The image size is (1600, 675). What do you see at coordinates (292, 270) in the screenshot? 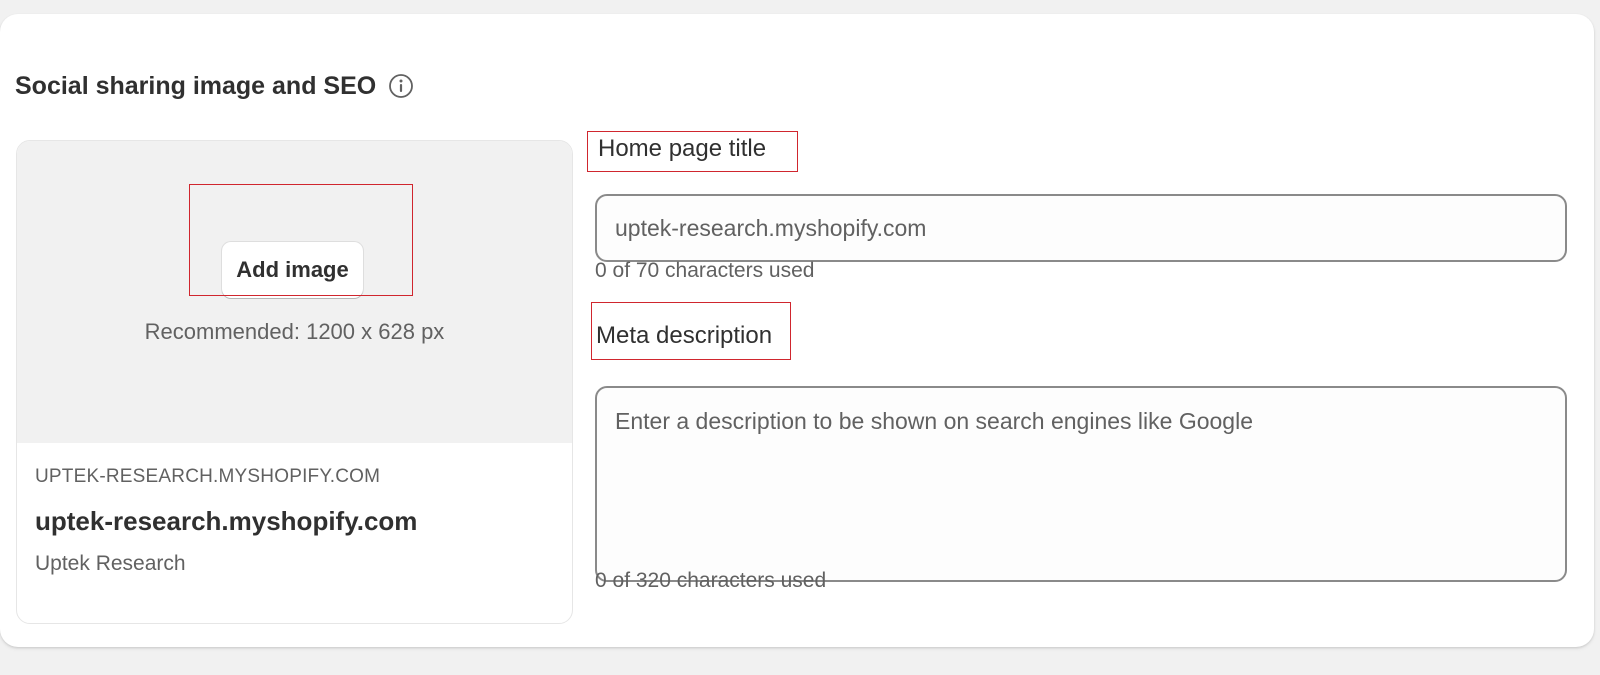
I see `add-image-button: Add image` at bounding box center [292, 270].